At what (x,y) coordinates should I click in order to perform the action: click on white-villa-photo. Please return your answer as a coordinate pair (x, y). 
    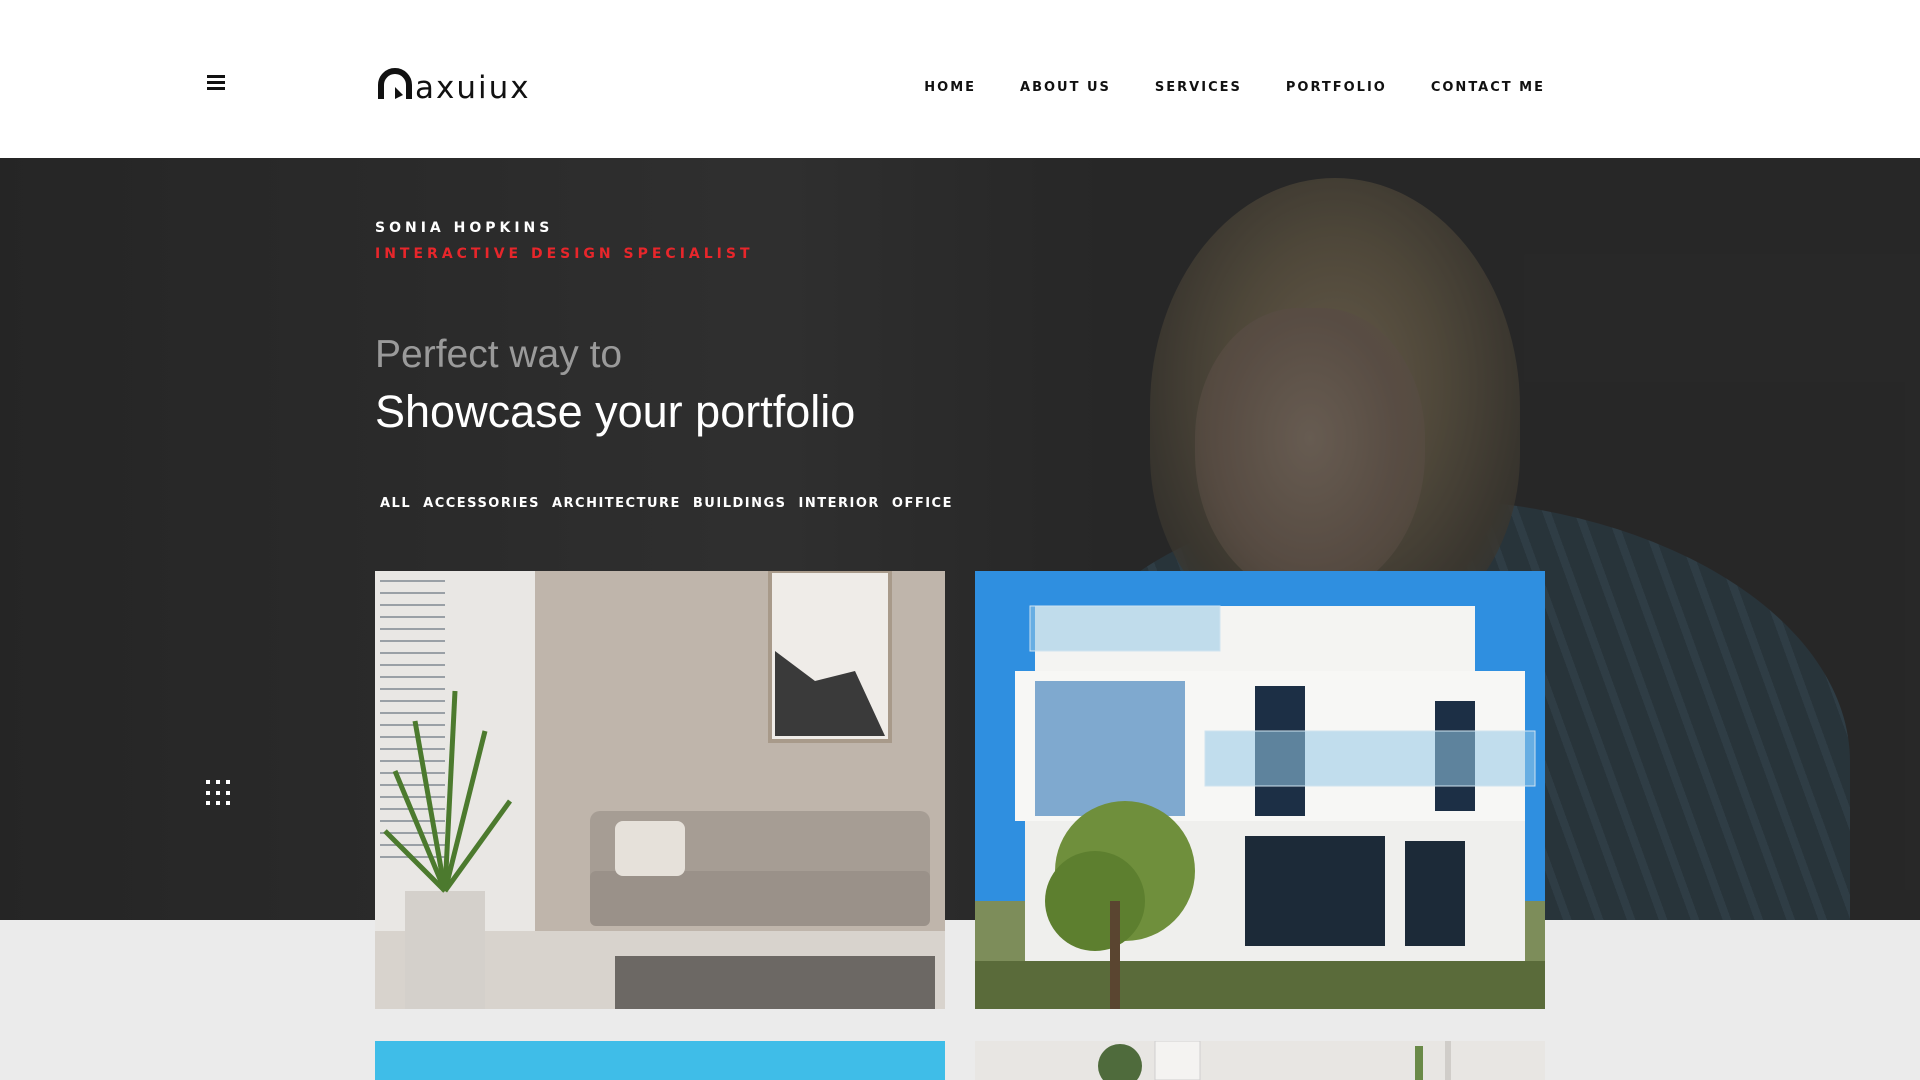
    Looking at the image, I should click on (1260, 790).